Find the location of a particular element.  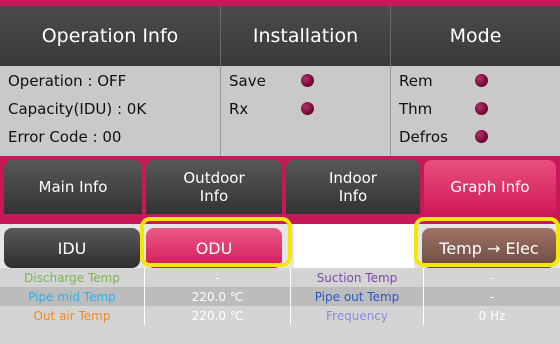

odu-highlight-frame is located at coordinates (216, 242).